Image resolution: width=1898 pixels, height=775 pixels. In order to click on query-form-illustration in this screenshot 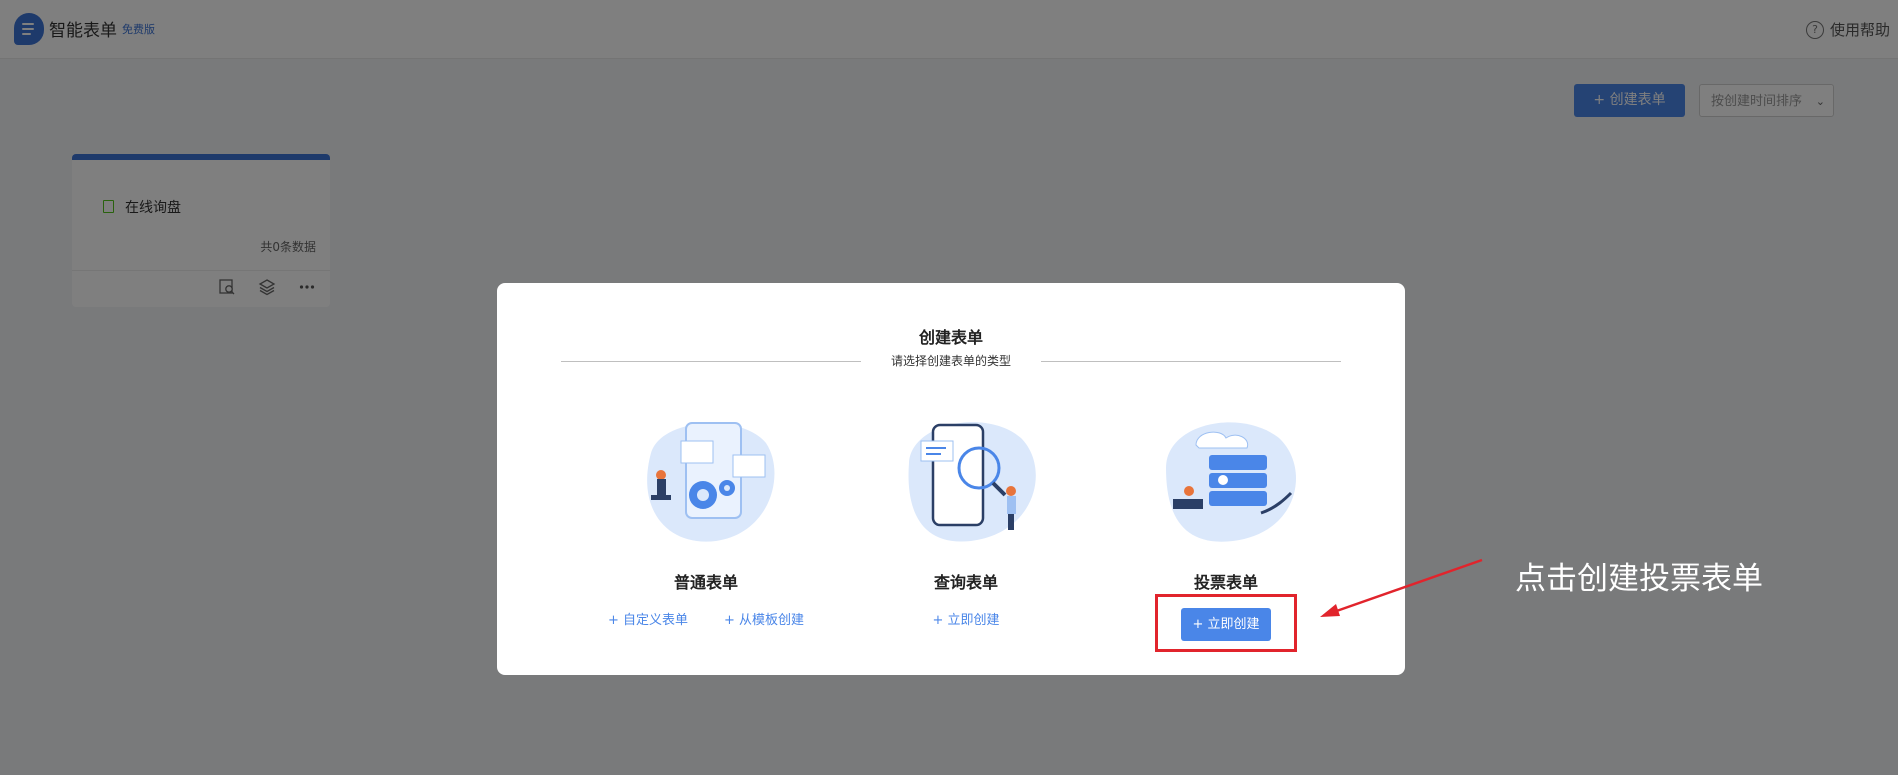, I will do `click(972, 482)`.